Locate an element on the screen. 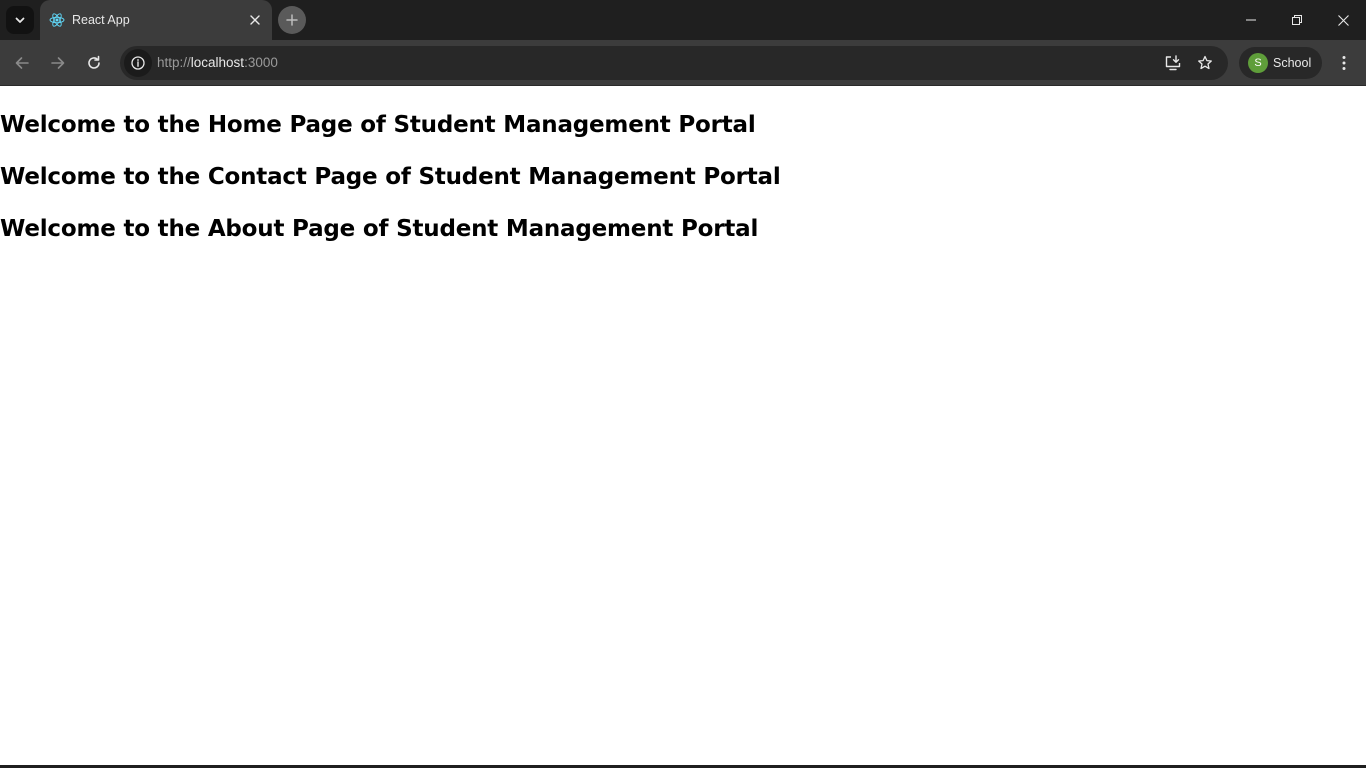  restore-button is located at coordinates (1297, 20).